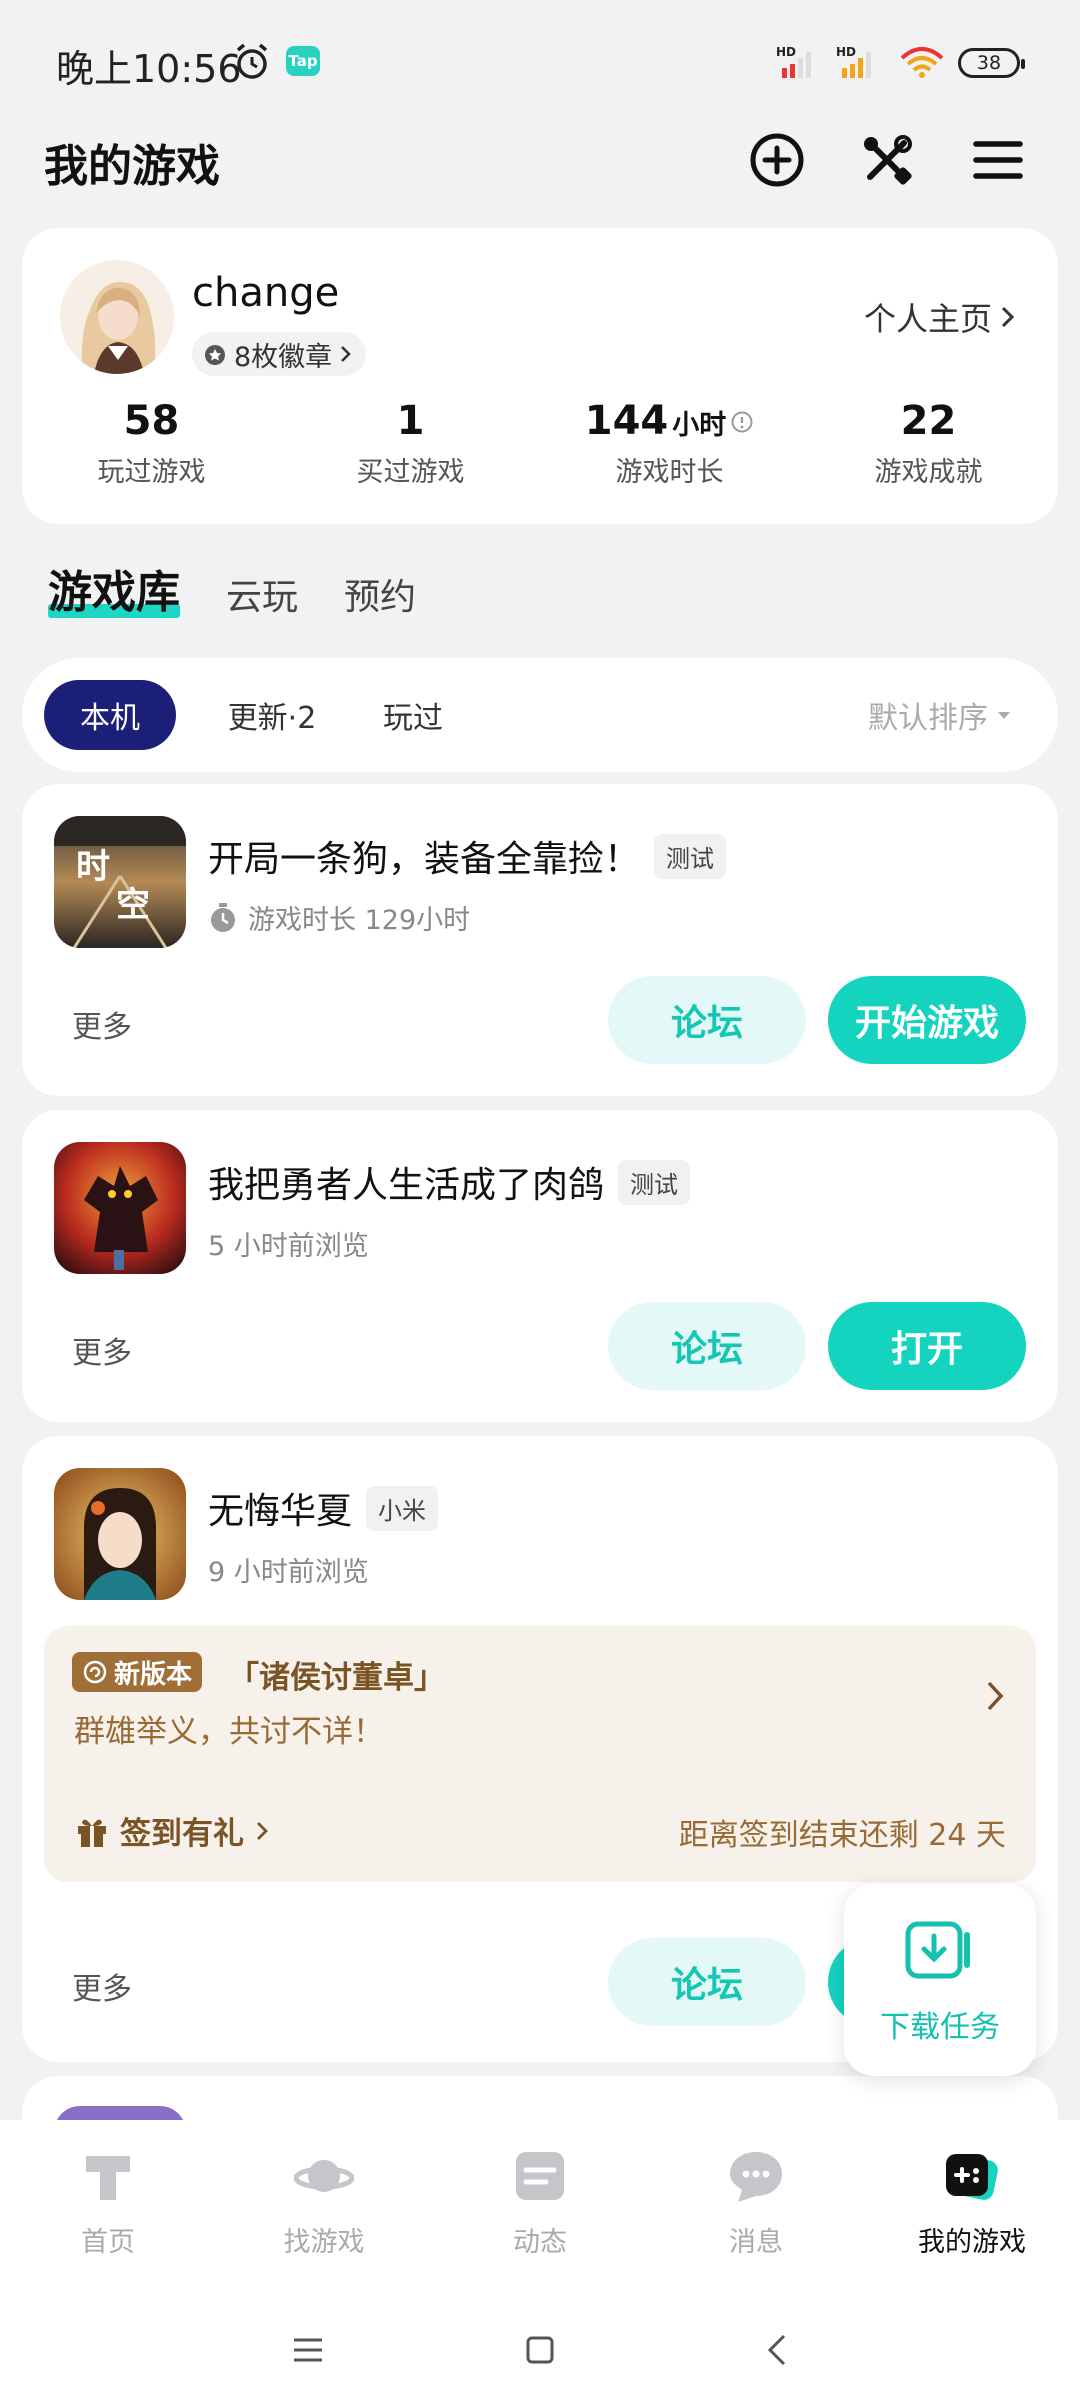 This screenshot has width=1080, height=2400. Describe the element at coordinates (151, 472) in the screenshot. I see `stat-label: 玩过游戏` at that location.